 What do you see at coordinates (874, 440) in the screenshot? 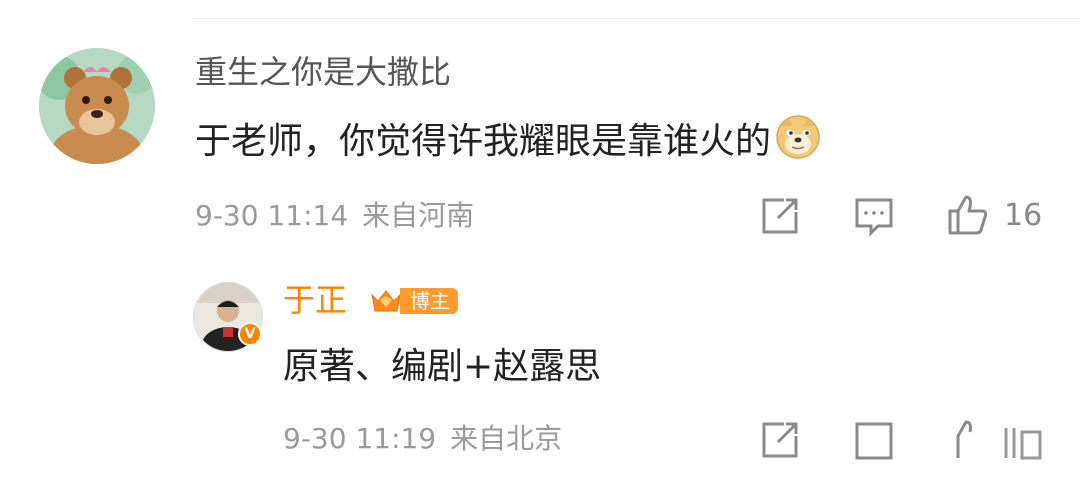
I see `reply-comment-icon` at bounding box center [874, 440].